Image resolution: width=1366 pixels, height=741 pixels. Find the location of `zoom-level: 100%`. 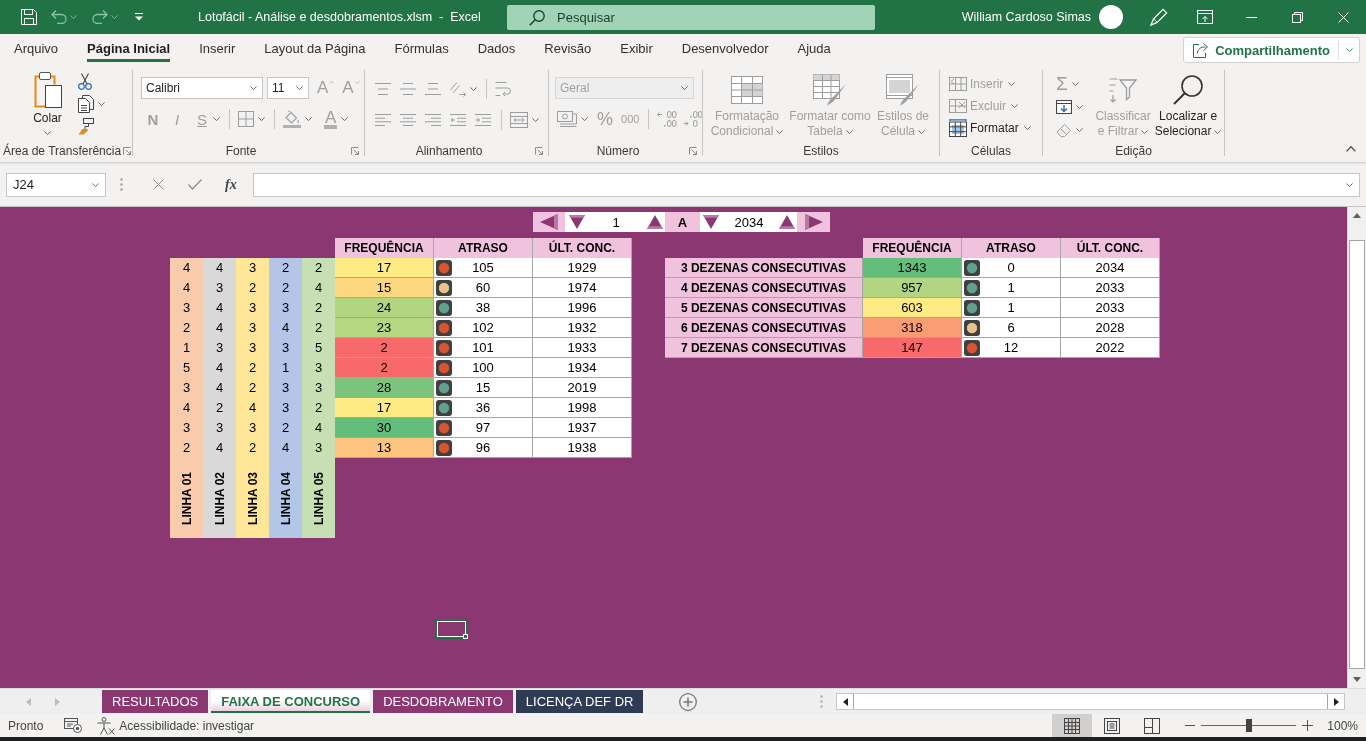

zoom-level: 100% is located at coordinates (1342, 725).